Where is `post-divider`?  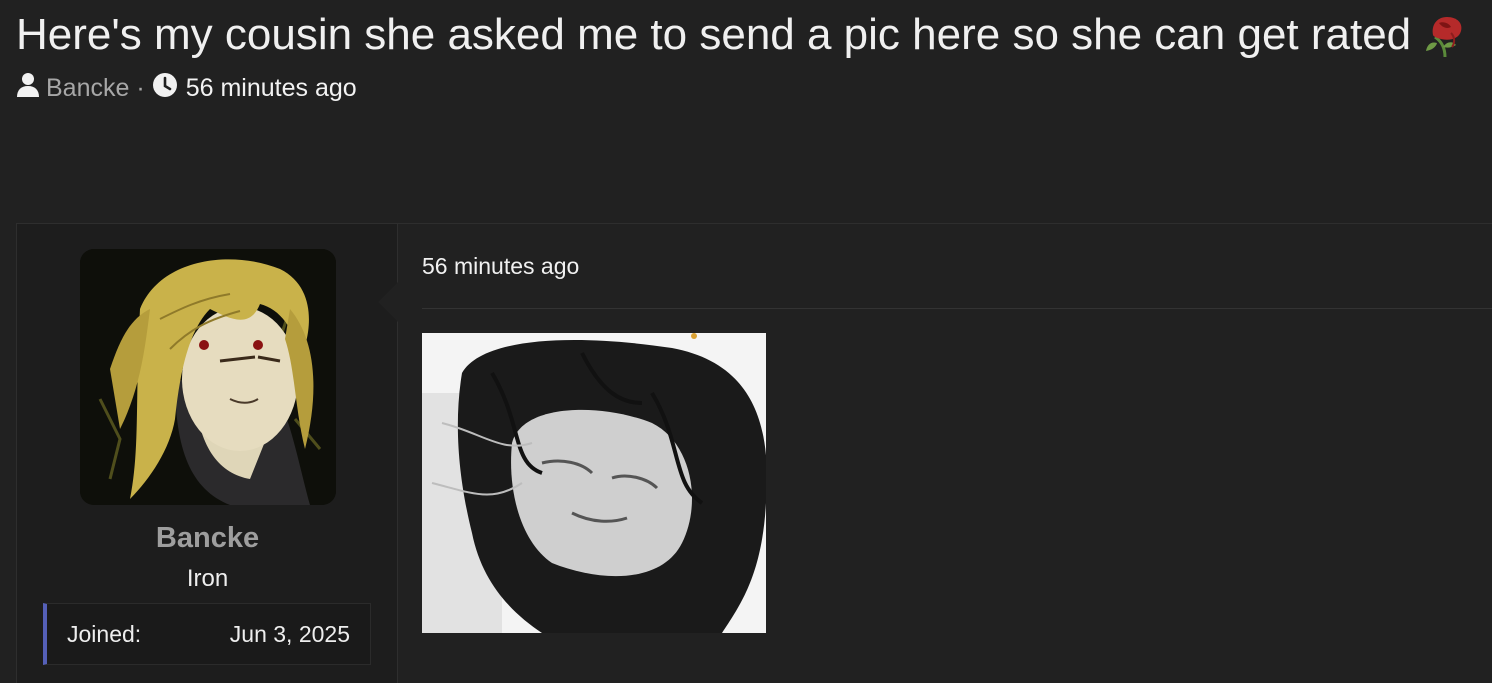
post-divider is located at coordinates (957, 308).